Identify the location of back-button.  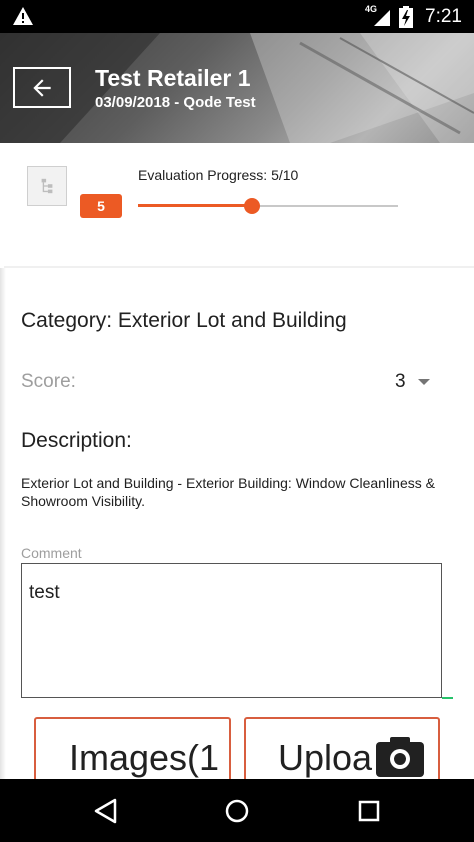
(42, 87).